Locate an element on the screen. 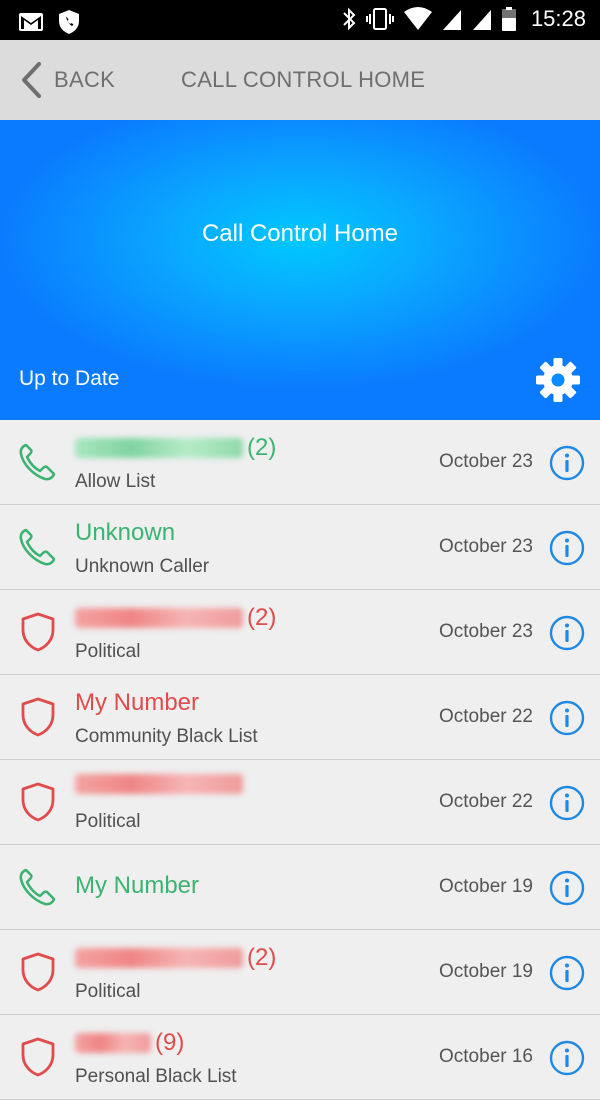 Image resolution: width=600 pixels, height=1100 pixels. settings-button is located at coordinates (558, 380).